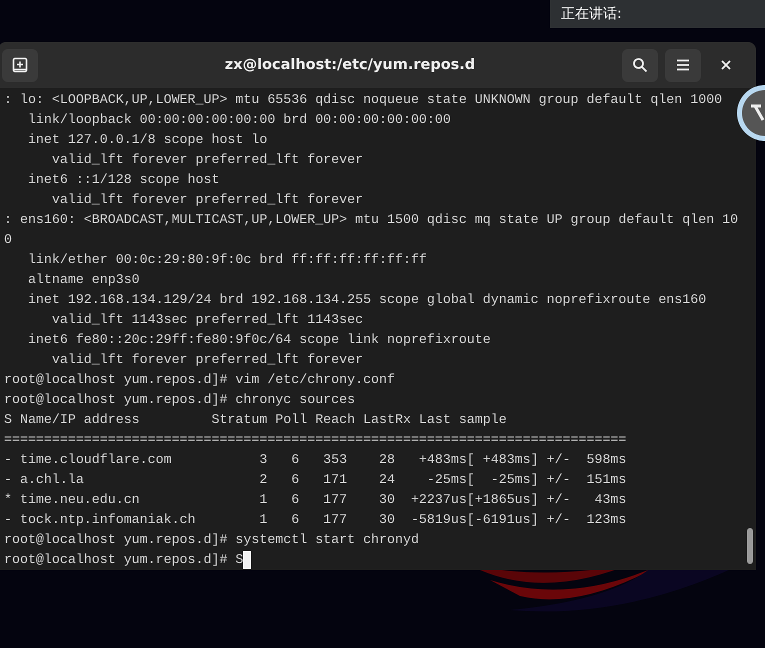 This screenshot has width=765, height=648. Describe the element at coordinates (315, 440) in the screenshot. I see `terminal-line: ==============================================================================` at that location.